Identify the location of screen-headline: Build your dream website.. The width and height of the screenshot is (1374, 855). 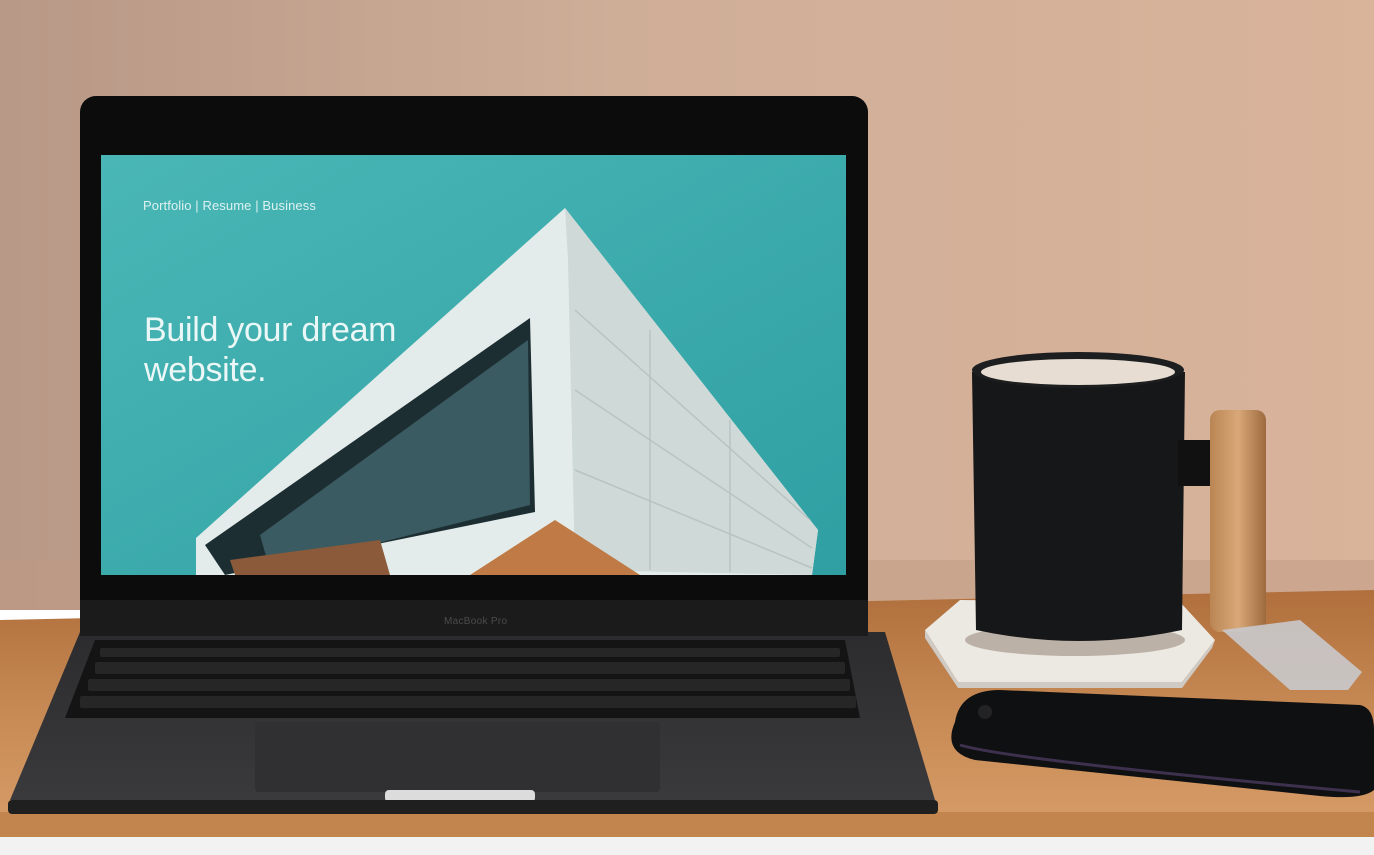
(270, 350).